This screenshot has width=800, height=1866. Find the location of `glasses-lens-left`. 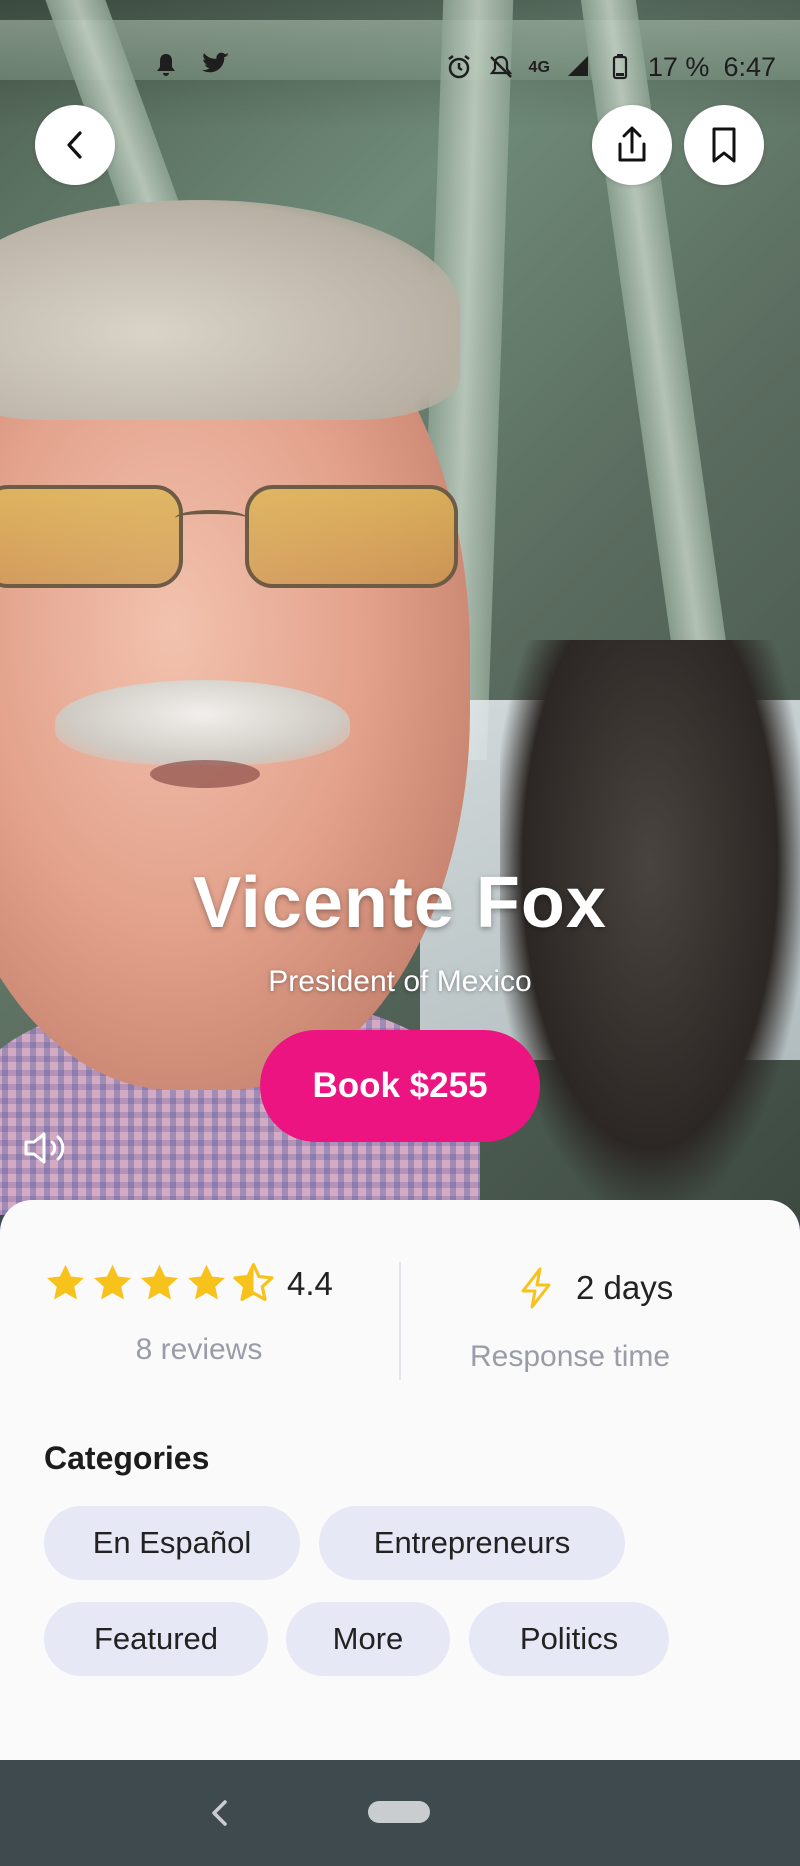

glasses-lens-left is located at coordinates (91, 536).